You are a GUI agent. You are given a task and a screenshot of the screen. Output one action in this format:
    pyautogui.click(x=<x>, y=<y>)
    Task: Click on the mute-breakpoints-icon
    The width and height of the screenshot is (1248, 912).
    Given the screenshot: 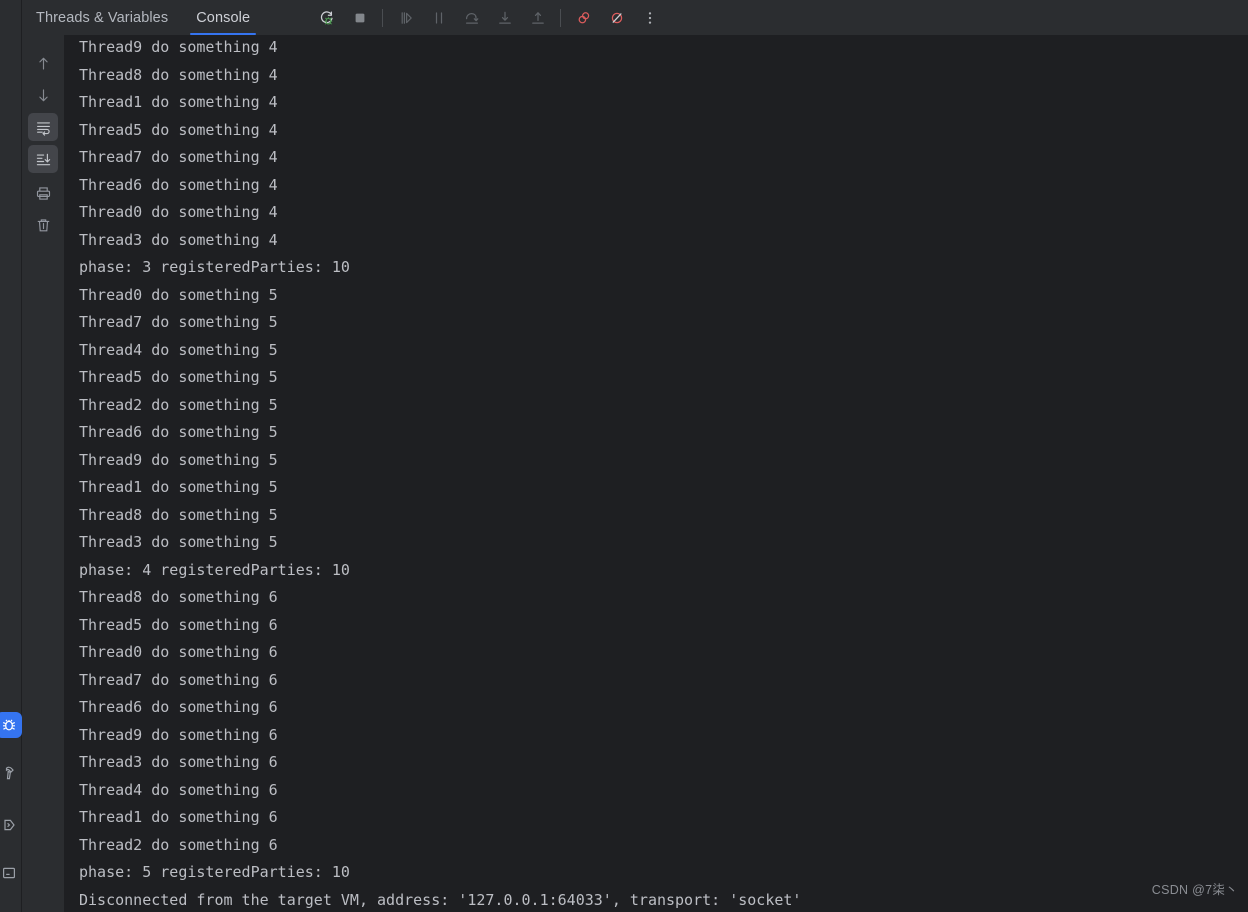 What is the action you would take?
    pyautogui.click(x=617, y=18)
    